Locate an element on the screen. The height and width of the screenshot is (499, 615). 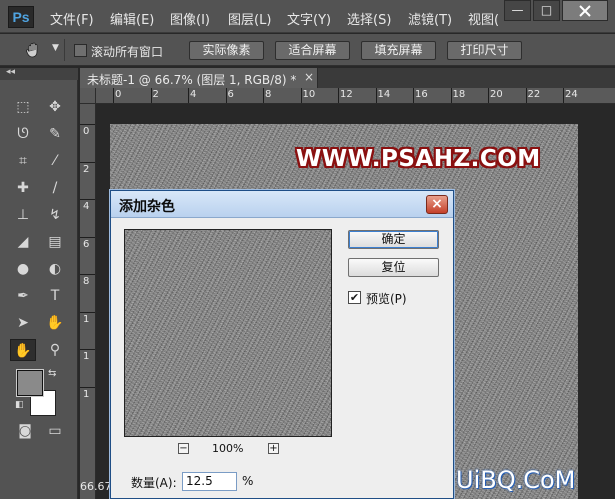
dialog-close-button: × is located at coordinates (437, 204).